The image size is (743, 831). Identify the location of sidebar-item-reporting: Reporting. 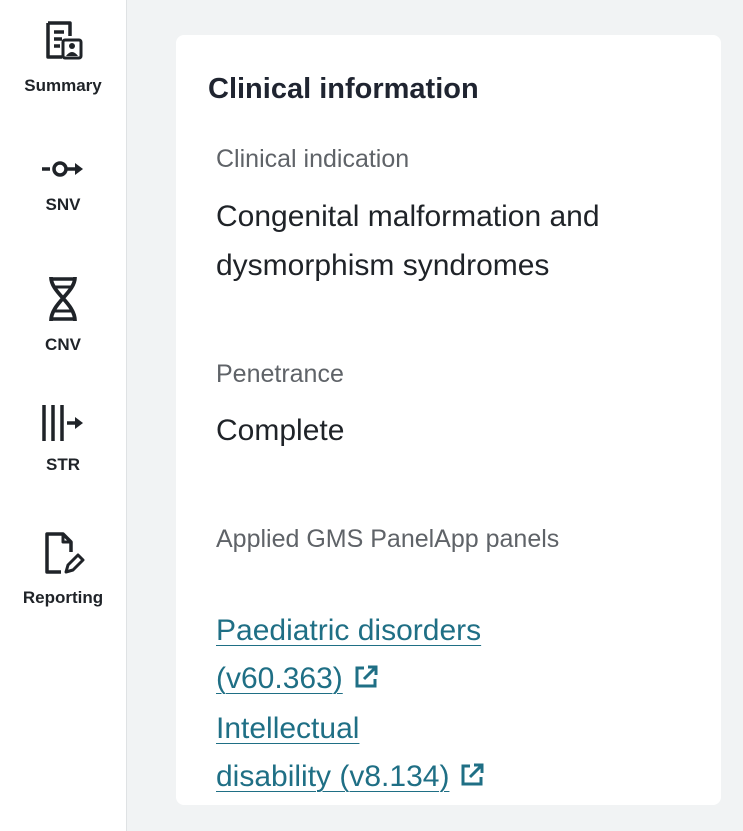
(63, 569).